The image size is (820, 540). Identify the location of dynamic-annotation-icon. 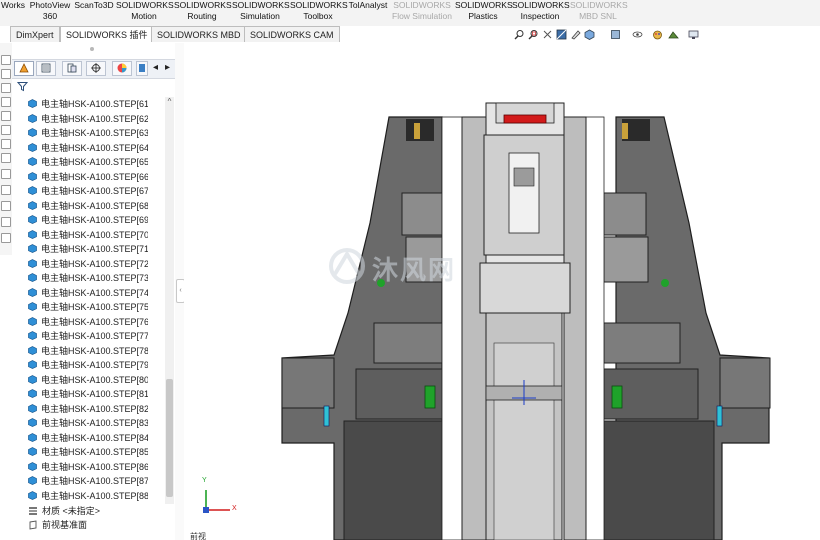
(575, 34).